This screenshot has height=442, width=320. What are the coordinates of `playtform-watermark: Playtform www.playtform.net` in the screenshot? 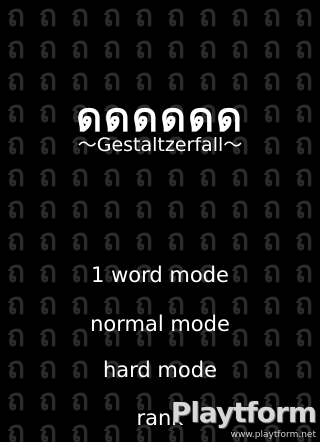 It's located at (244, 419).